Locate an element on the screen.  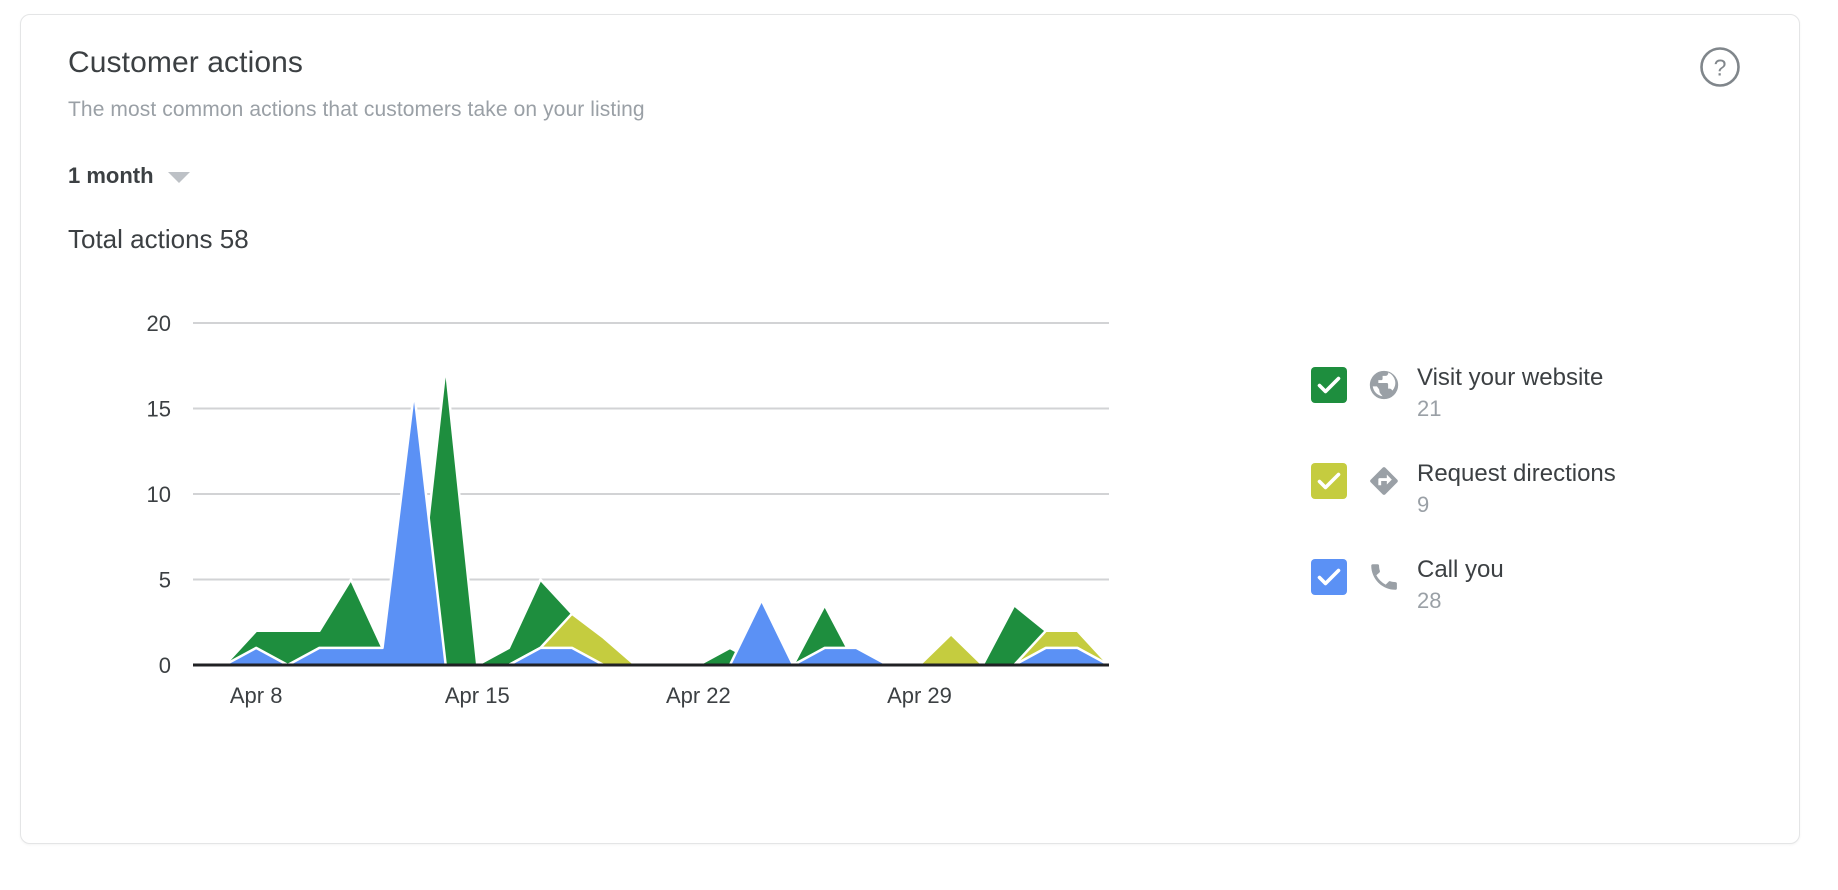
legend-item-value: 21 is located at coordinates (1429, 408).